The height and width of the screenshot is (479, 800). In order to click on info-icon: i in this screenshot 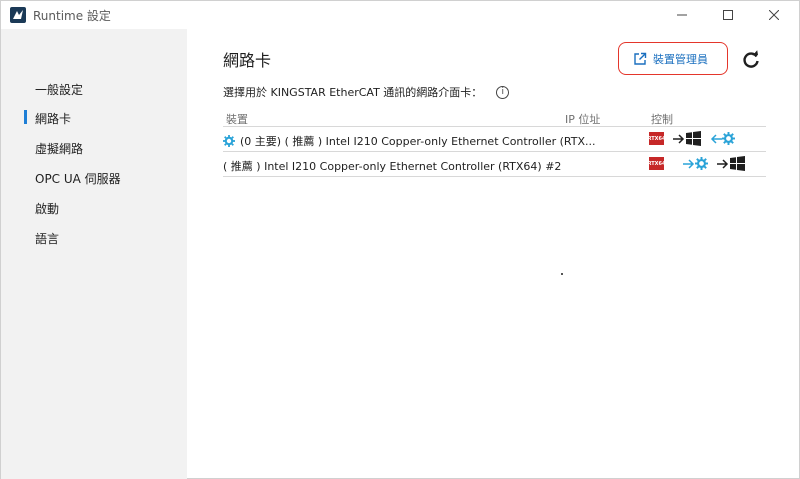, I will do `click(503, 92)`.